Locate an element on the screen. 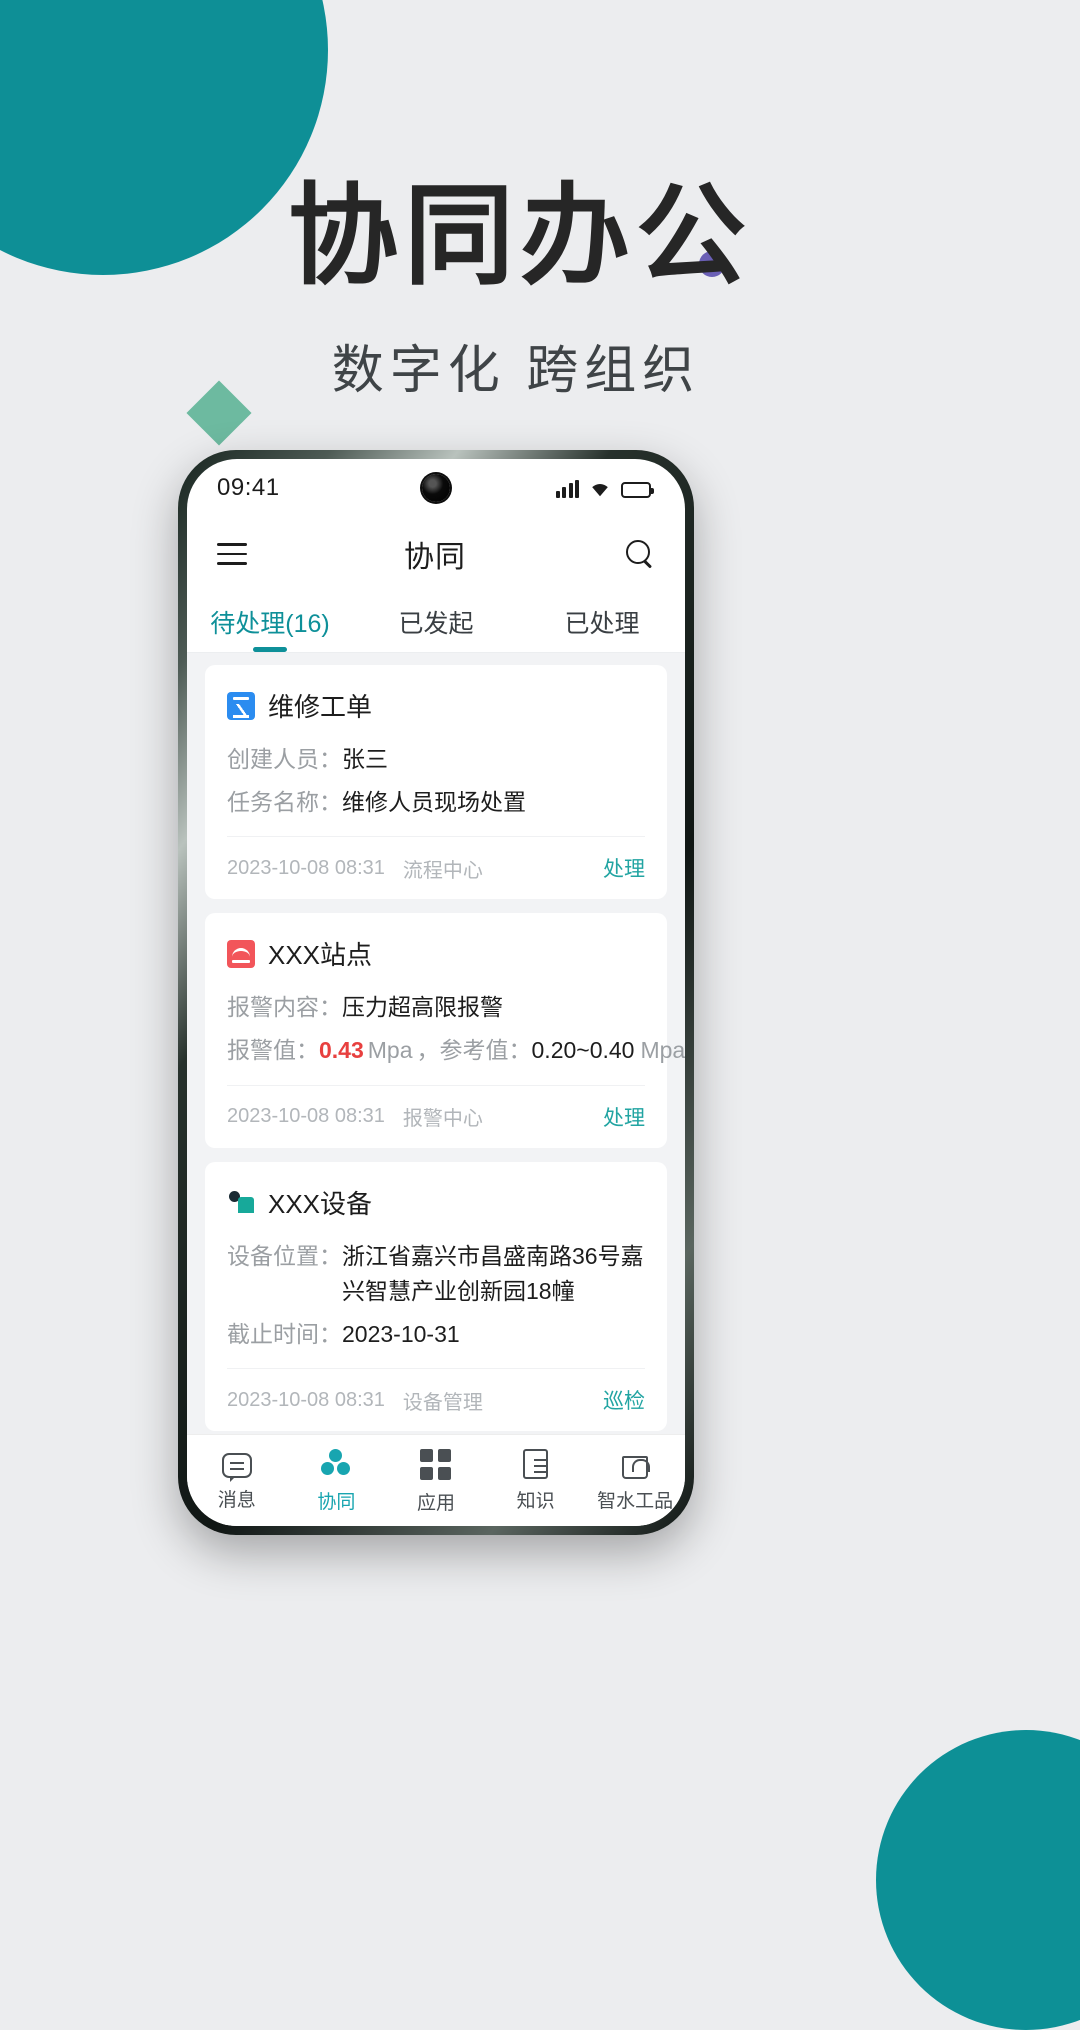 Image resolution: width=1080 pixels, height=2030 pixels. card-footer: 2023-10-08 08:31 报警中心 处理 is located at coordinates (436, 1116).